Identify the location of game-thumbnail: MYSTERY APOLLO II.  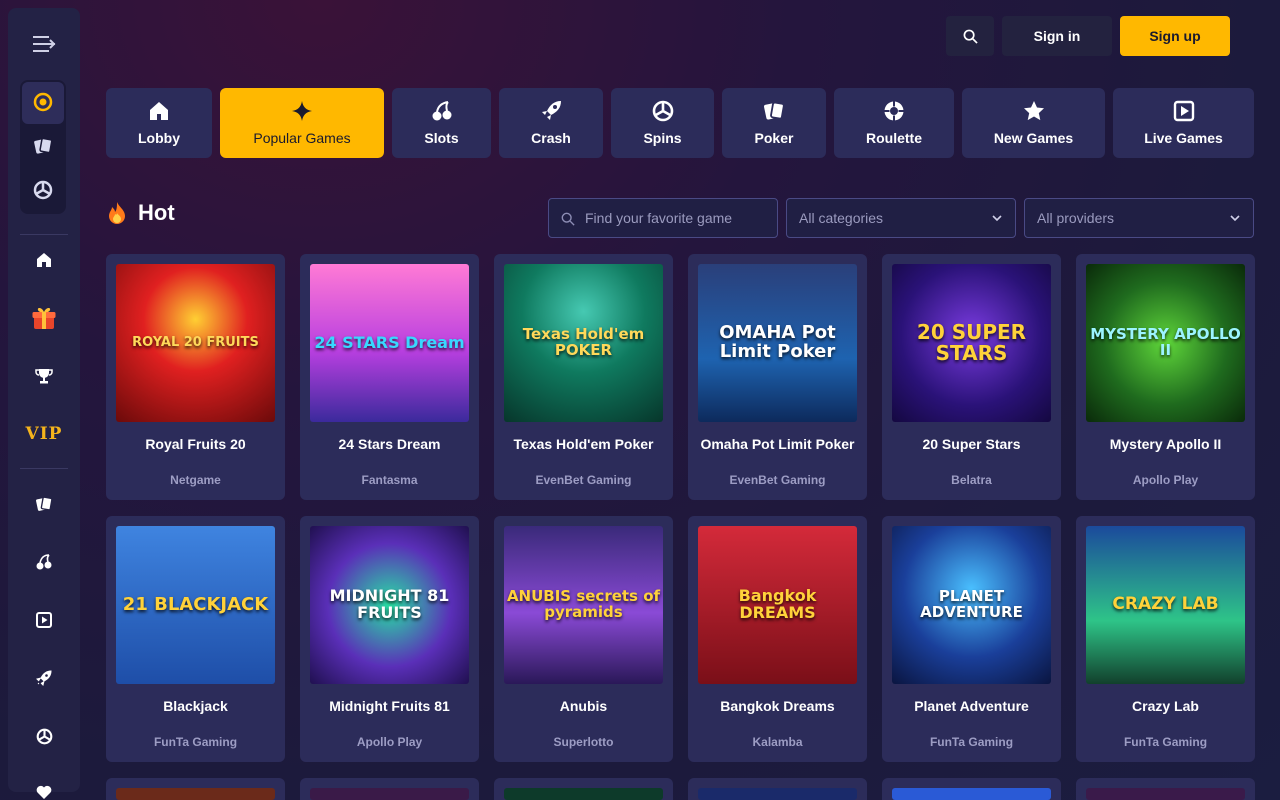
(1165, 343).